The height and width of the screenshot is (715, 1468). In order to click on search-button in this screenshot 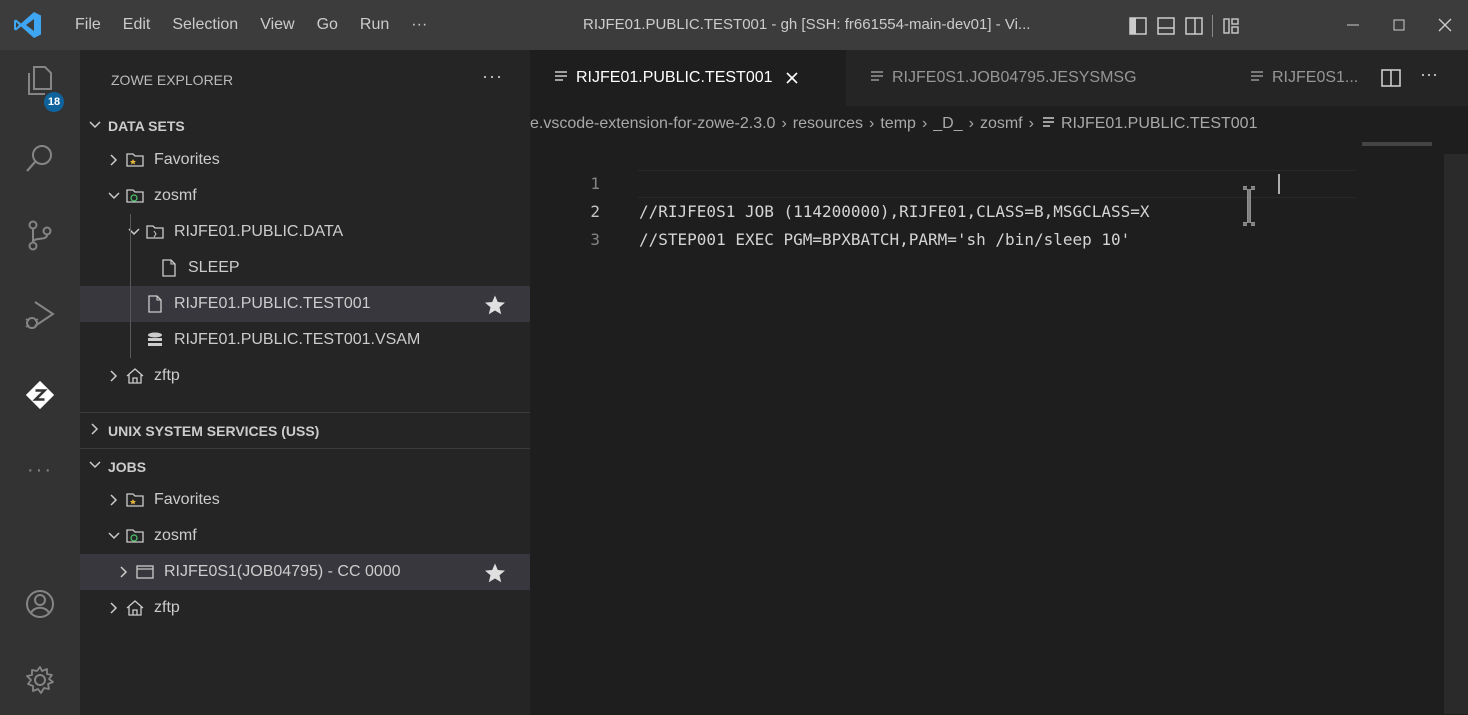, I will do `click(40, 158)`.